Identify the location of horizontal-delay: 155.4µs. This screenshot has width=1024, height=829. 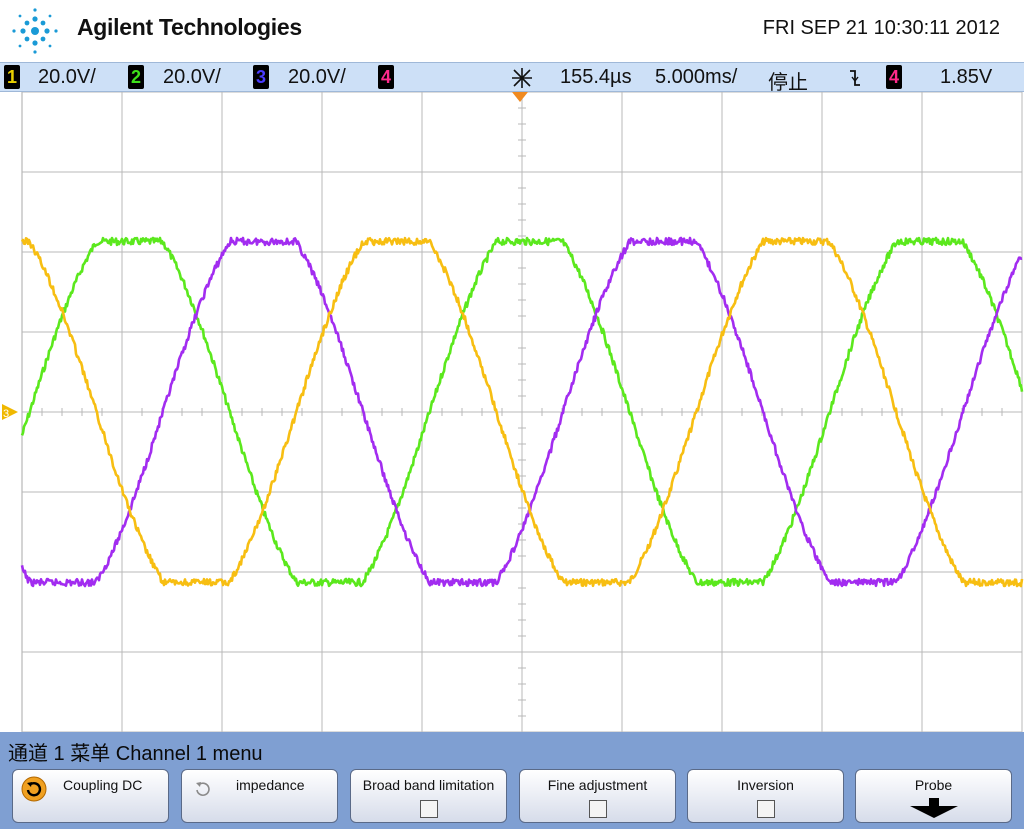
(596, 77).